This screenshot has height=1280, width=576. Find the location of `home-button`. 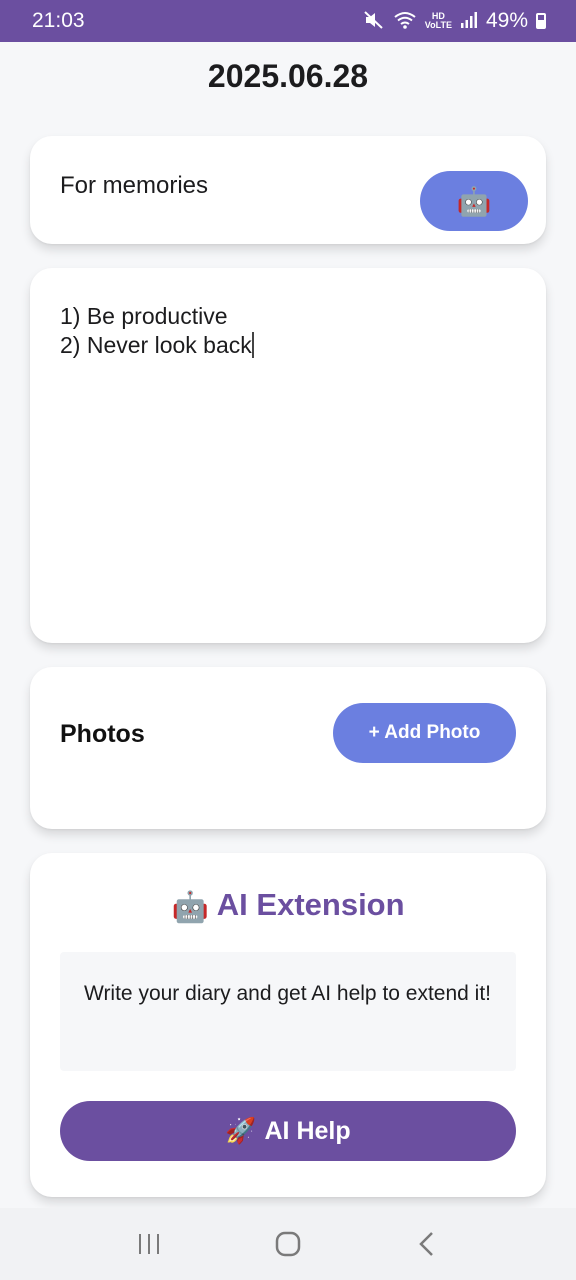

home-button is located at coordinates (288, 1244).